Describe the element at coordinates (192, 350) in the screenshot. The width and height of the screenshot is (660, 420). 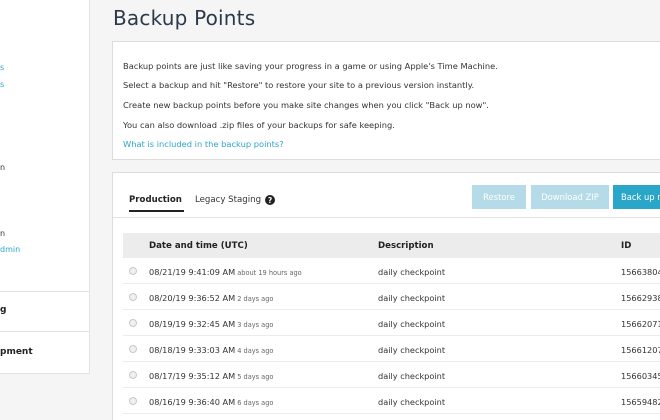
I see `row-date: 08/18/19 9:33:03 AM` at that location.